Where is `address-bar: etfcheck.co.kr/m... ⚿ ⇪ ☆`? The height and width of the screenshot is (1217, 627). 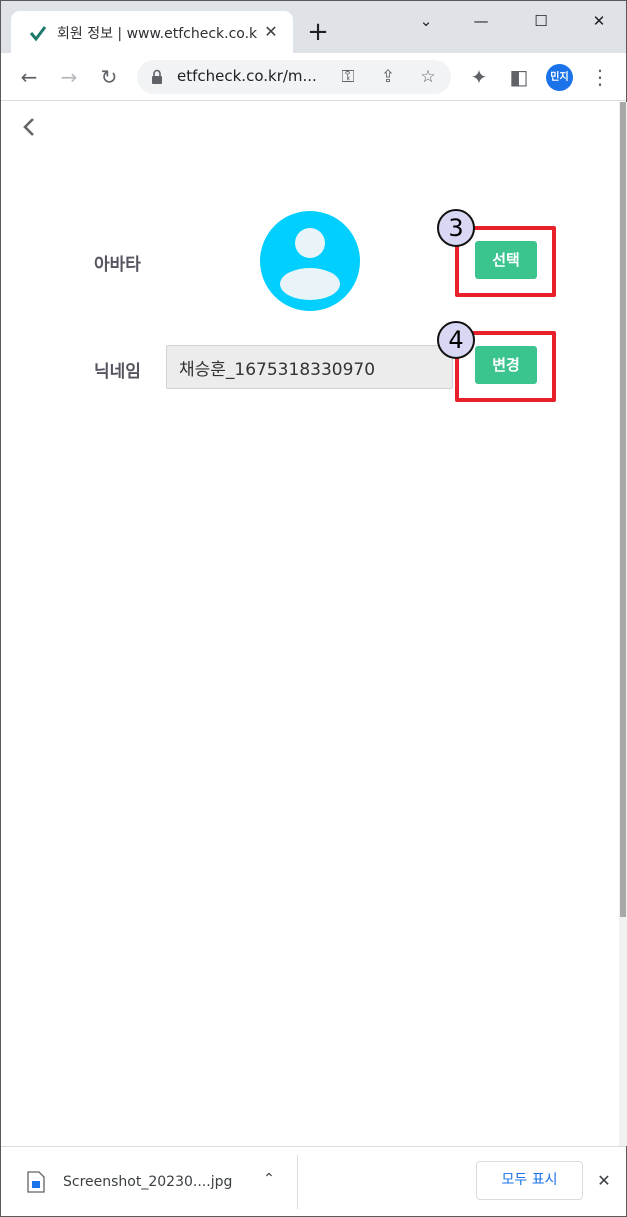
address-bar: etfcheck.co.kr/m... ⚿ ⇪ ☆ is located at coordinates (294, 77).